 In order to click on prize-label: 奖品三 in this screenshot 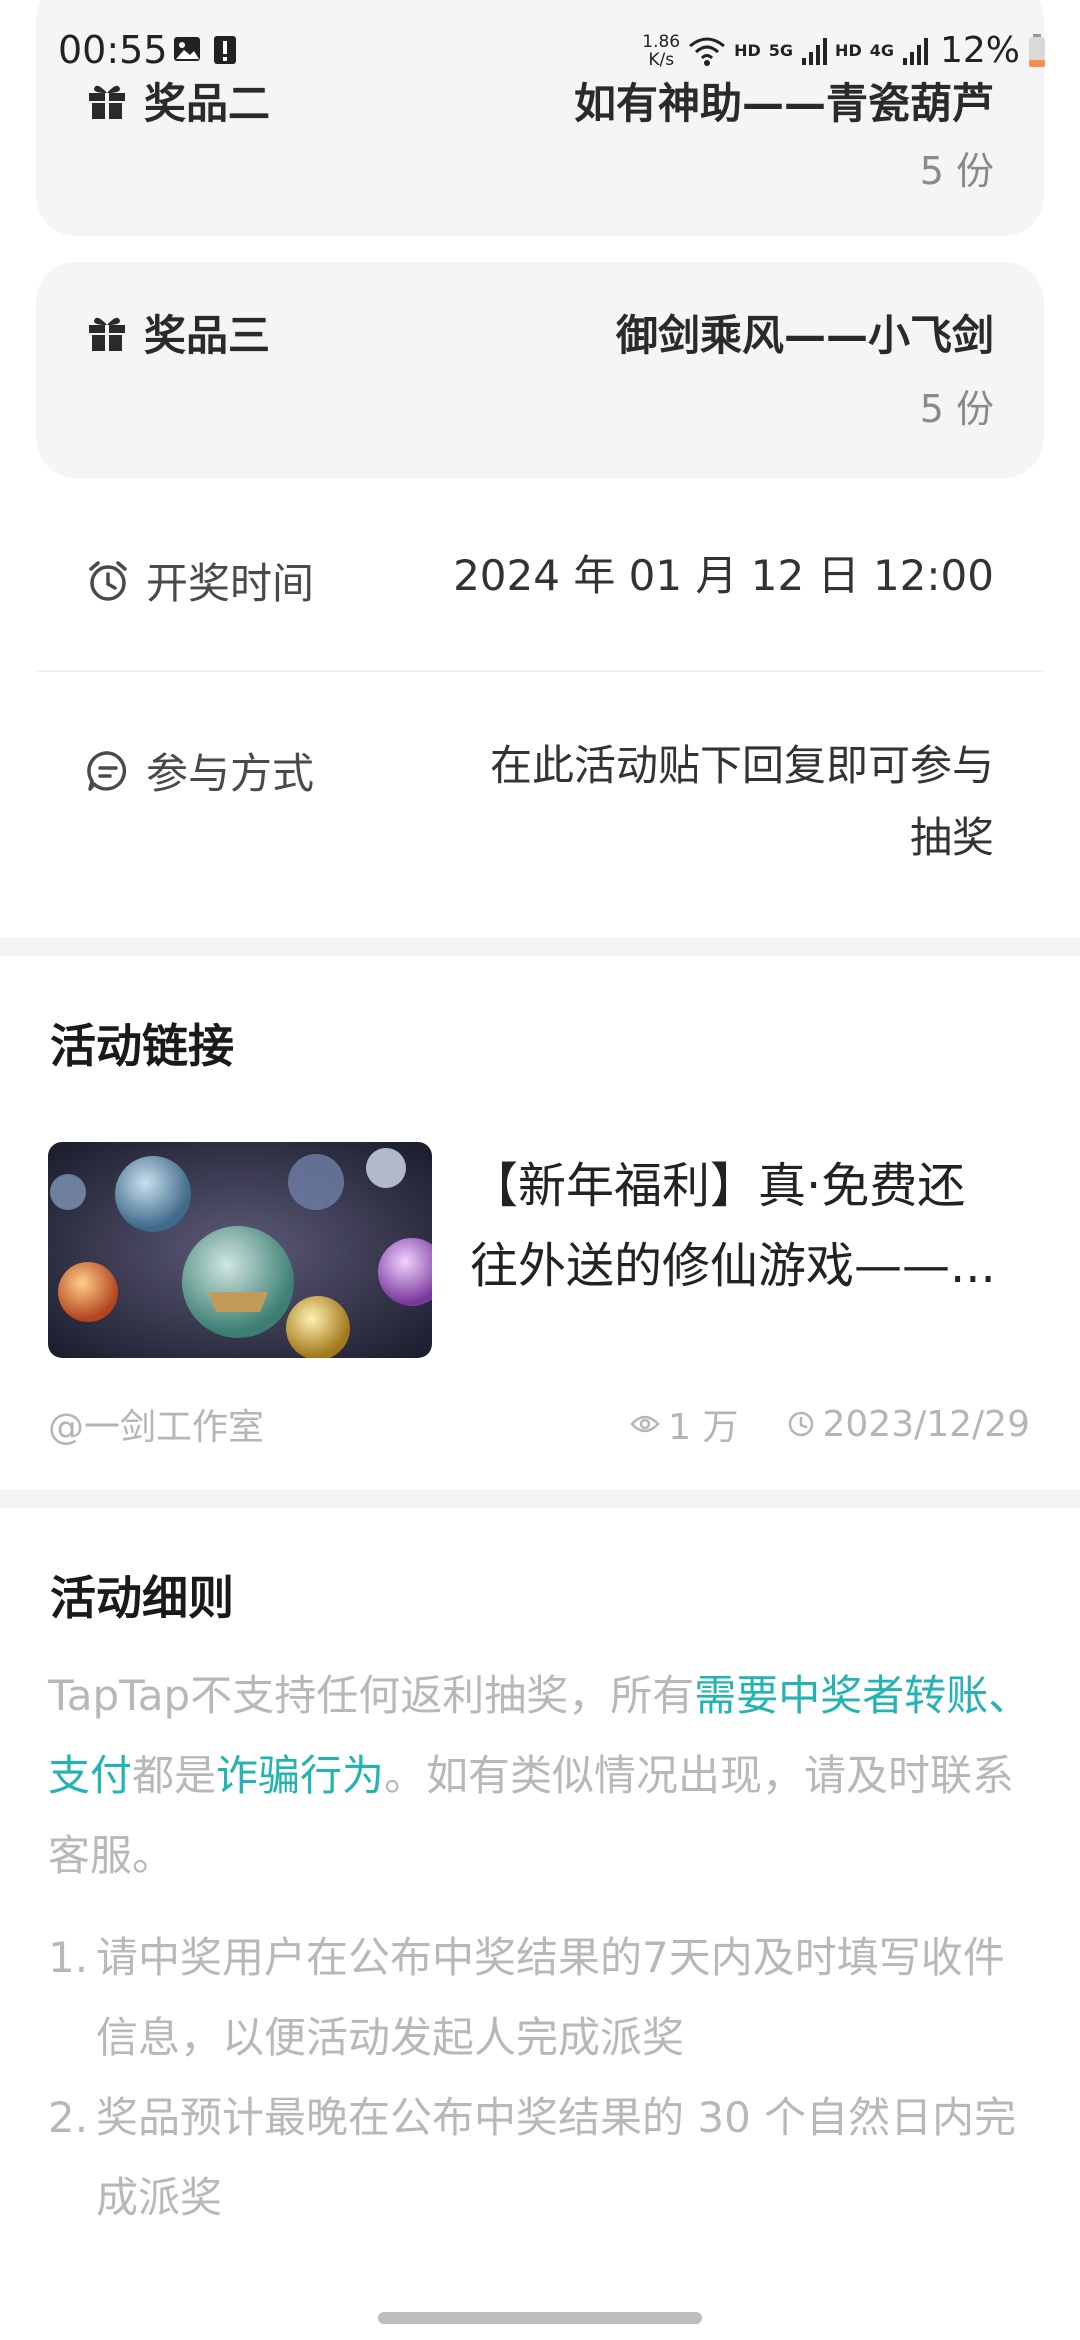, I will do `click(207, 335)`.